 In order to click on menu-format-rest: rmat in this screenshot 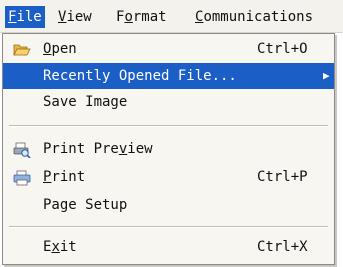, I will do `click(149, 17)`.